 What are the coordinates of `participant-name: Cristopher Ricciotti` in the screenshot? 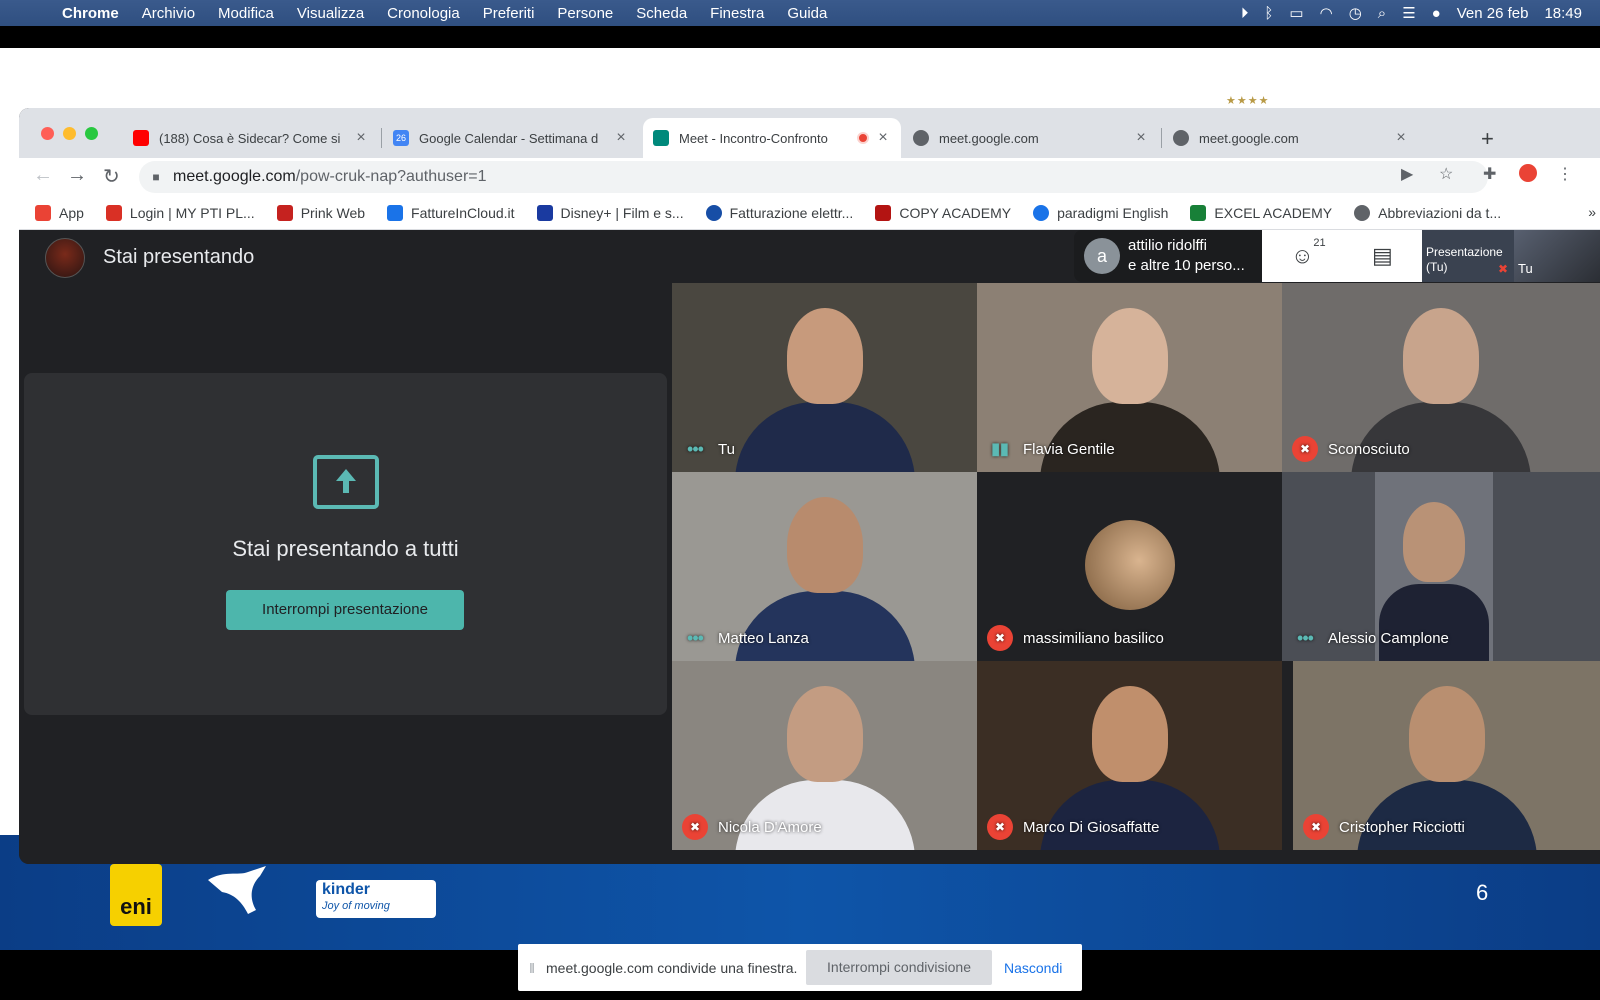 It's located at (1402, 827).